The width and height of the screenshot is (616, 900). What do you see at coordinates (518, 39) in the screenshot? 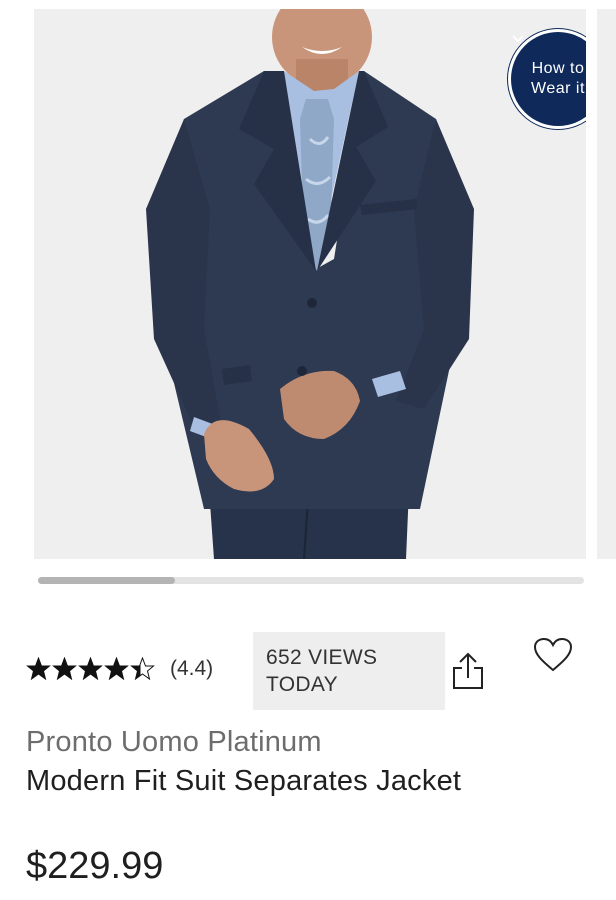
I see `chevron-down-icon` at bounding box center [518, 39].